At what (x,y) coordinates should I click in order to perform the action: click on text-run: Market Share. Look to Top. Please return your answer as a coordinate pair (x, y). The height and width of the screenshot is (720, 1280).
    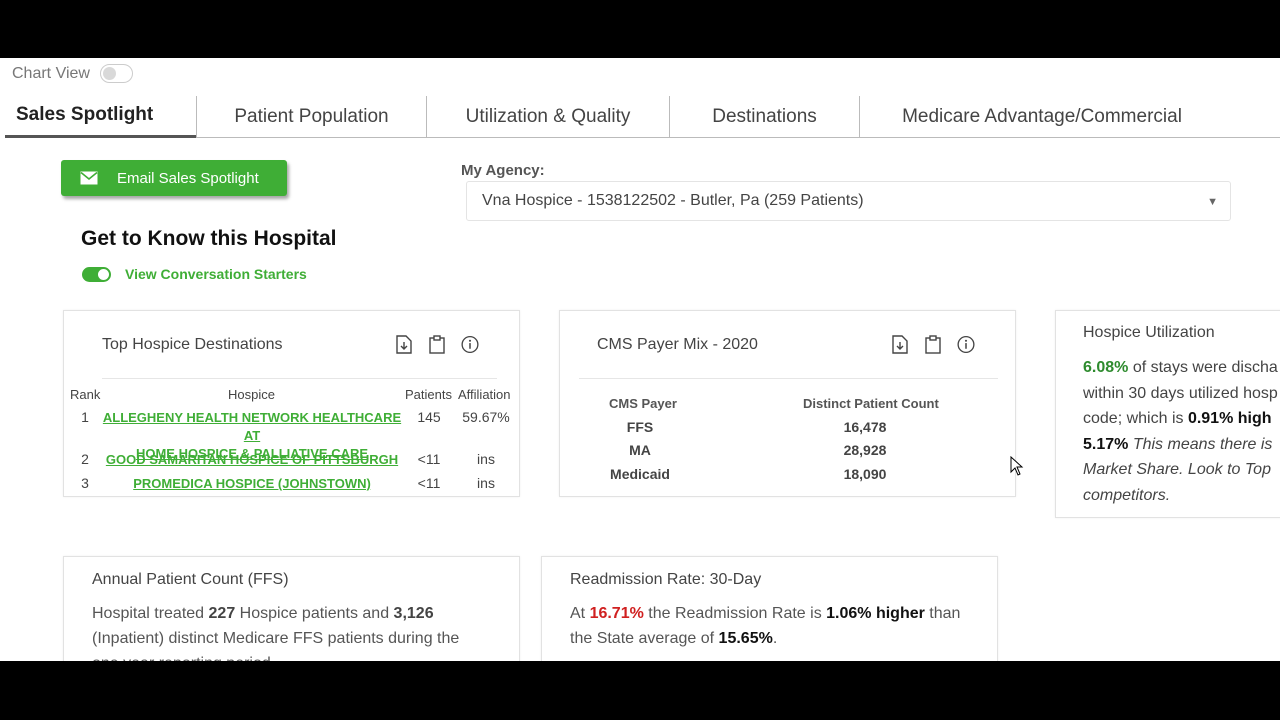
    Looking at the image, I should click on (1177, 469).